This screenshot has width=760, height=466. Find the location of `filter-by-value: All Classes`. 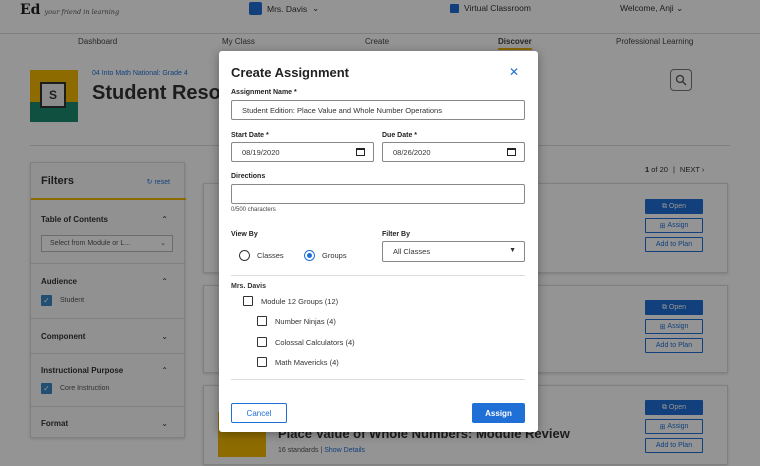

filter-by-value: All Classes is located at coordinates (412, 251).